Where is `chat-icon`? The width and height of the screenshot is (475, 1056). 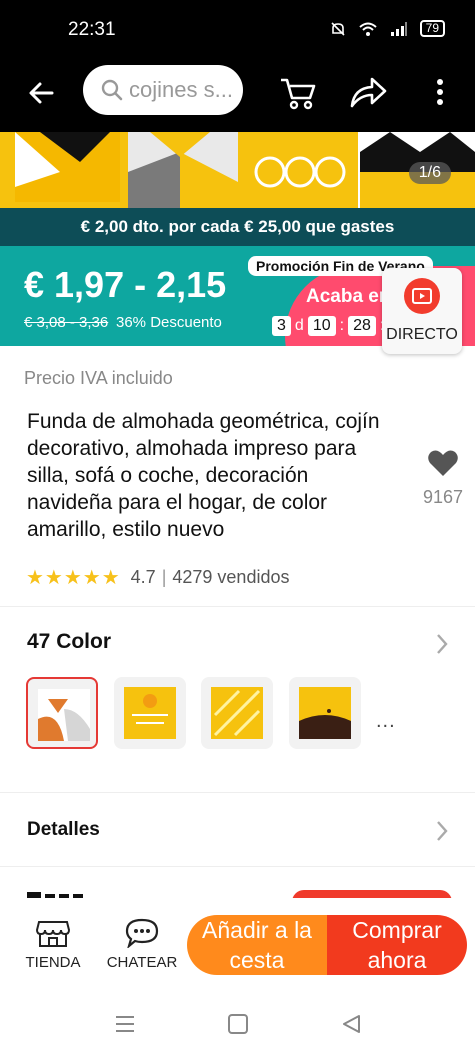 chat-icon is located at coordinates (142, 933).